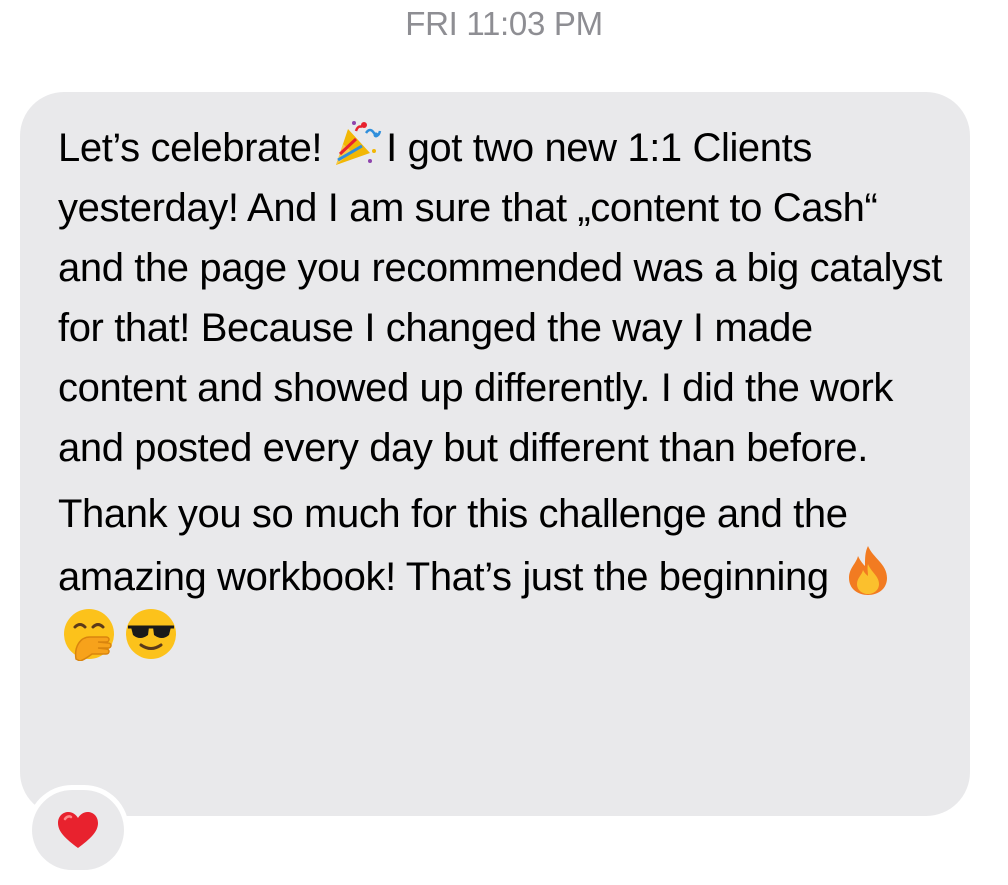 The image size is (1008, 885). I want to click on party-popper-icon, so click(354, 143).